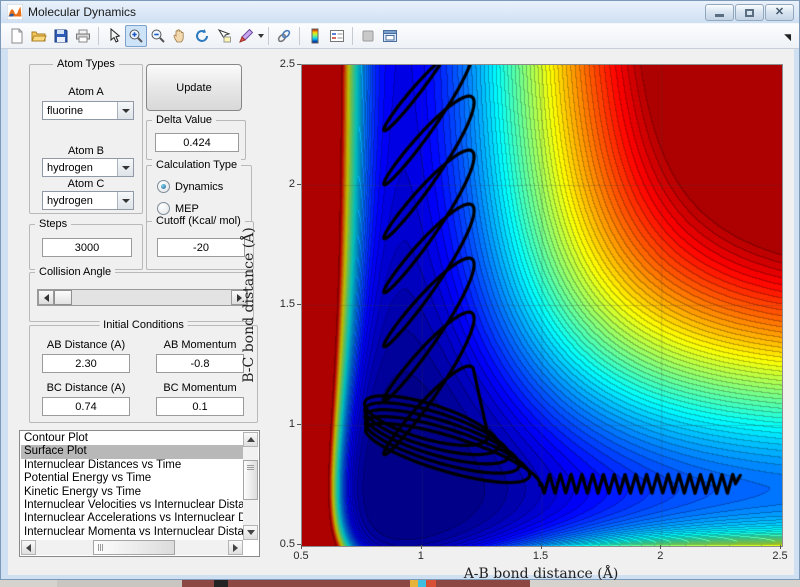  I want to click on collision-angle-panel: Collision Angle, so click(141, 294).